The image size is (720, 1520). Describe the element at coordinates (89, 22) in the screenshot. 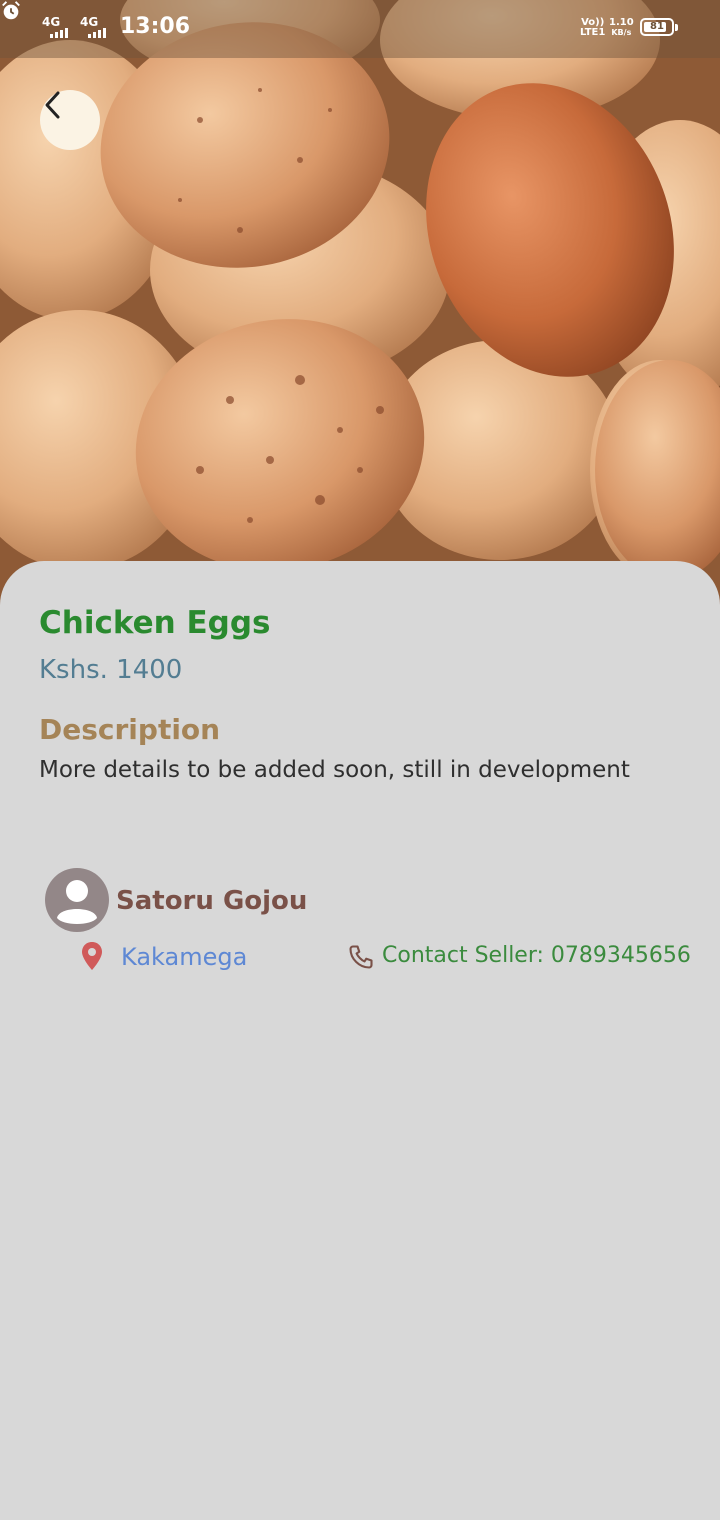

I see `network-indicator-2: 4G` at that location.